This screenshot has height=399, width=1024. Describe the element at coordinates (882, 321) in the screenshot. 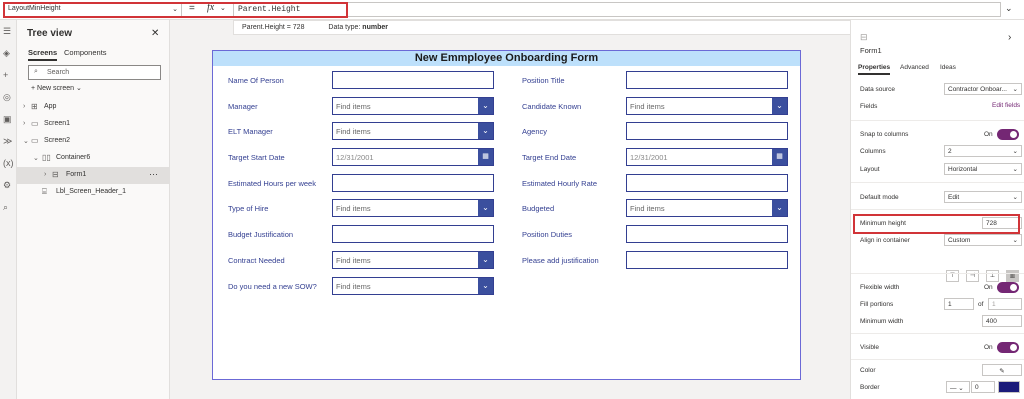

I see `minimum-width-label: Minimum width` at that location.